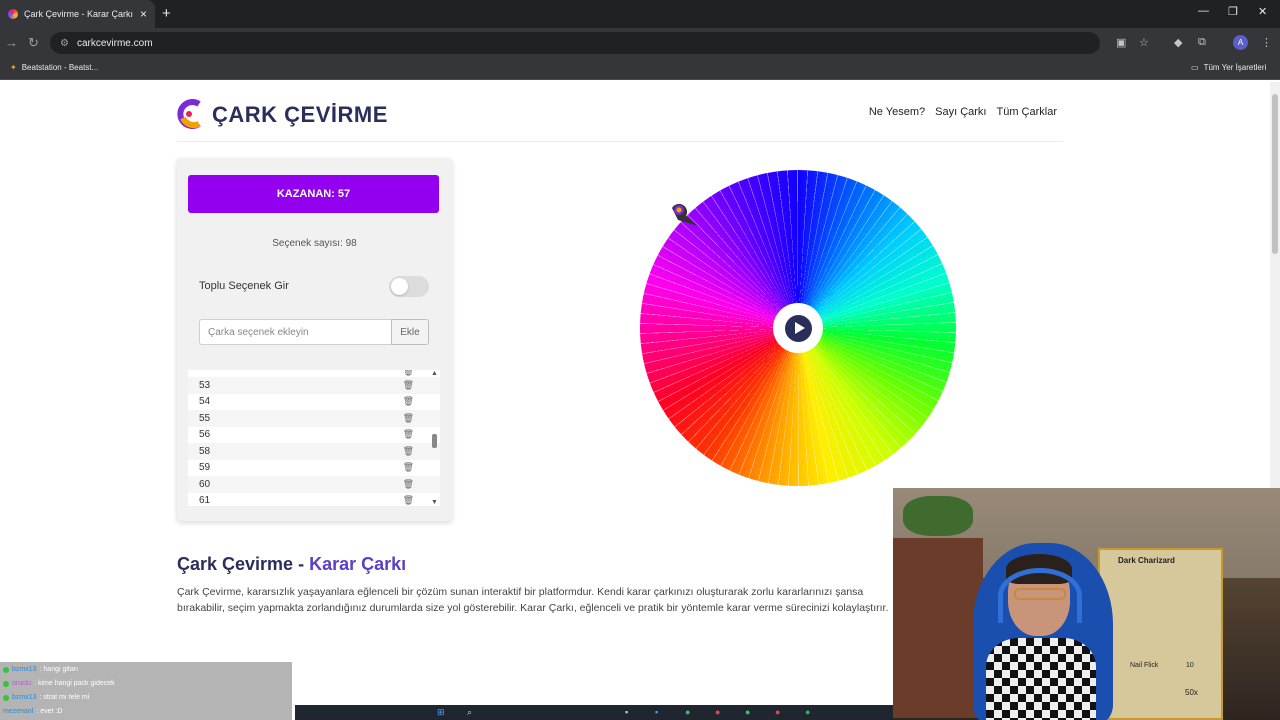 This screenshot has height=720, width=1280. Describe the element at coordinates (1233, 11) in the screenshot. I see `restore-icon: ❐` at that location.